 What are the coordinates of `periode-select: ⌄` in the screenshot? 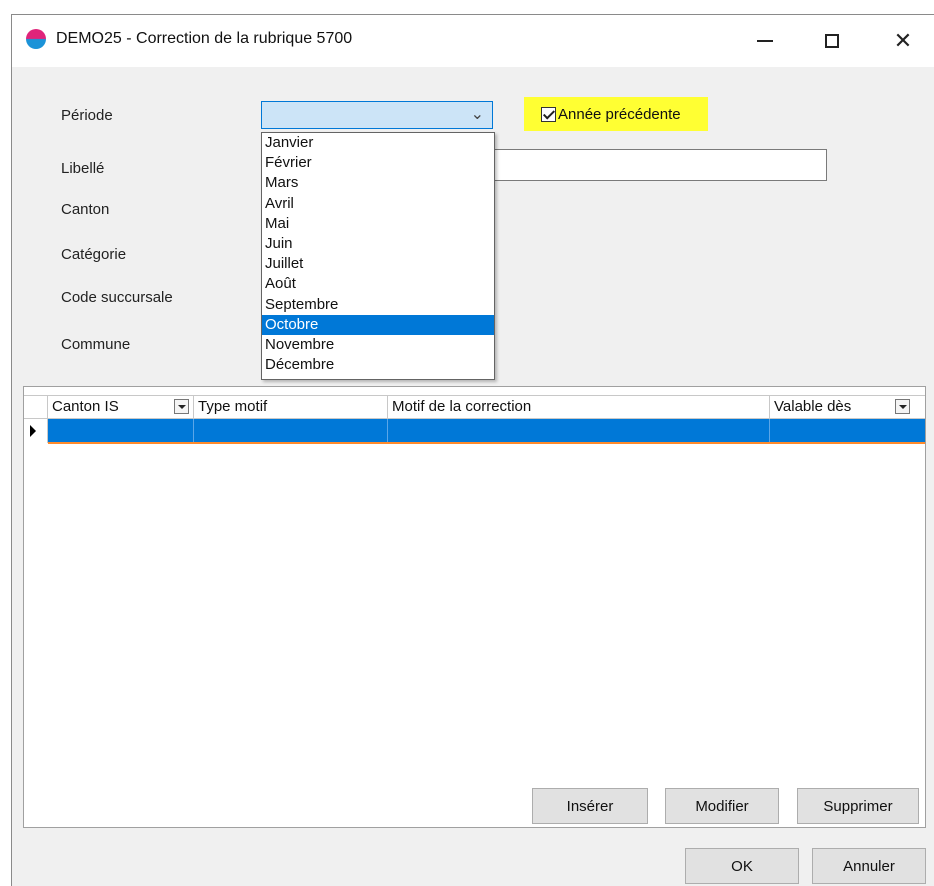 It's located at (377, 115).